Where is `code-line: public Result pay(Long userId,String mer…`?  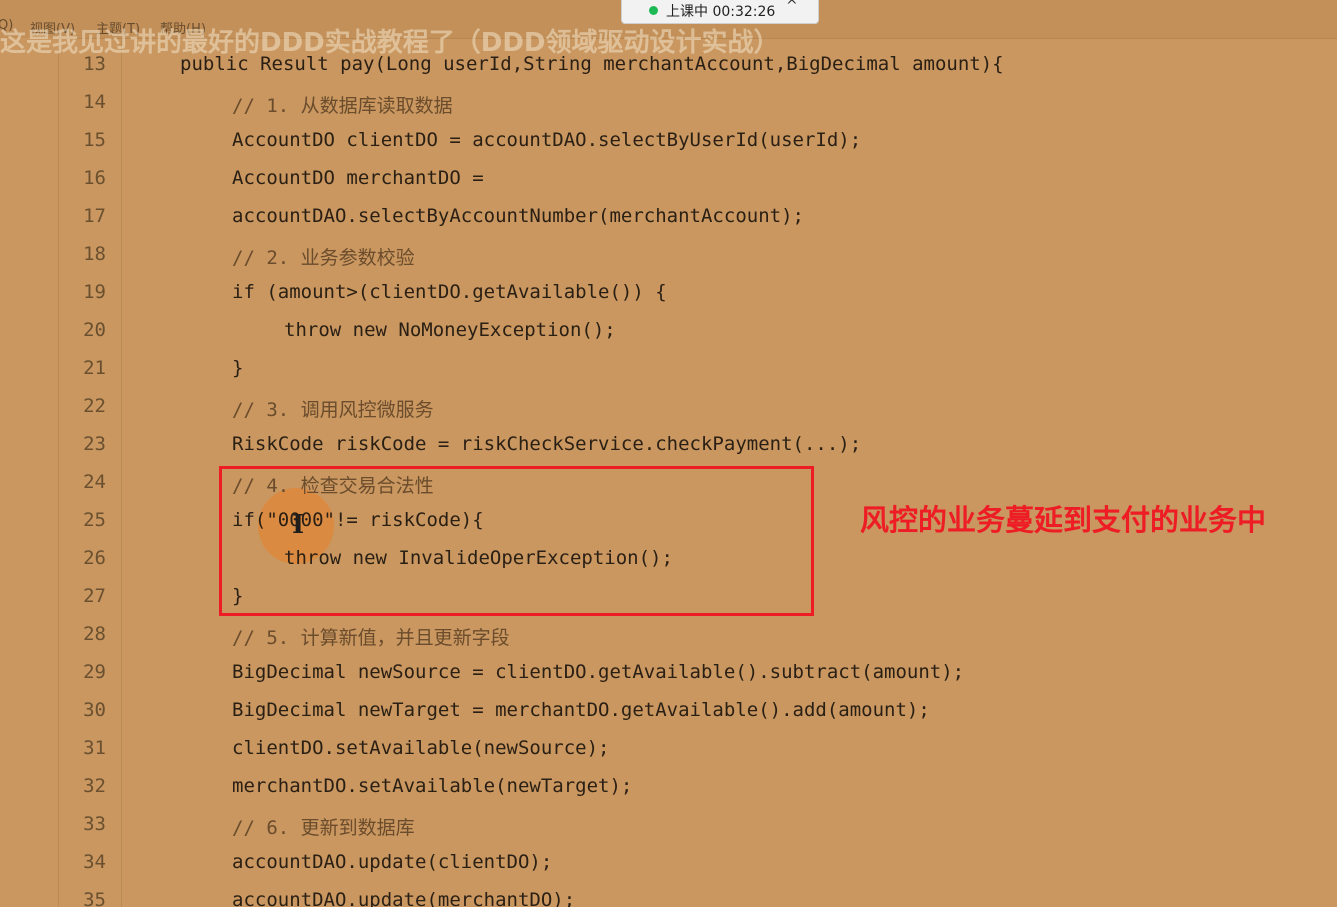
code-line: public Result pay(Long userId,String mer… is located at coordinates (592, 64).